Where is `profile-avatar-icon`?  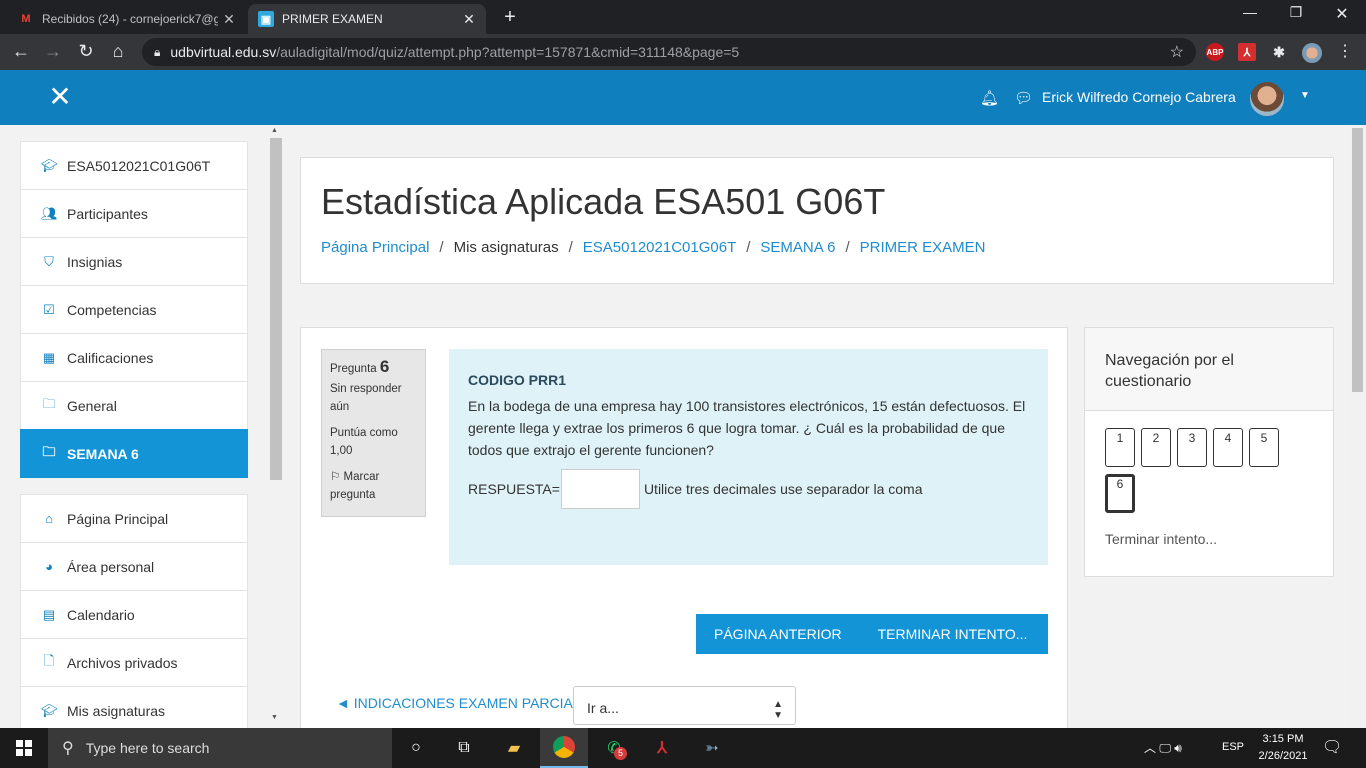 profile-avatar-icon is located at coordinates (1312, 53).